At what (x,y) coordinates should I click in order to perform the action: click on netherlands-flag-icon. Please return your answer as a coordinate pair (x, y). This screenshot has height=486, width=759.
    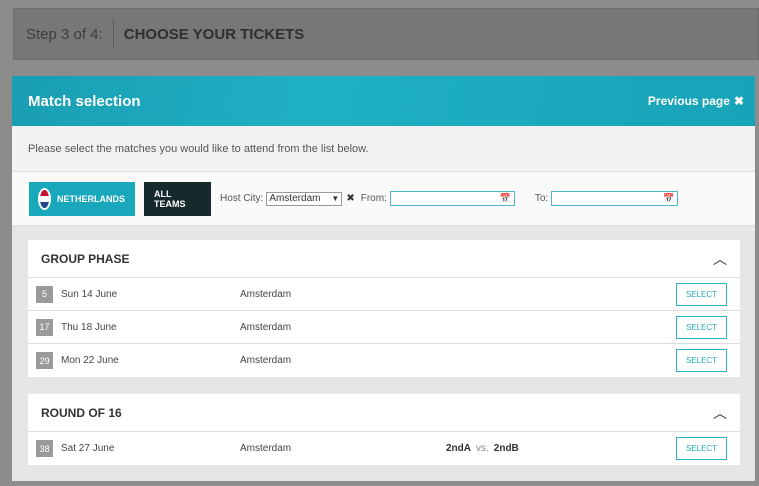
    Looking at the image, I should click on (44, 198).